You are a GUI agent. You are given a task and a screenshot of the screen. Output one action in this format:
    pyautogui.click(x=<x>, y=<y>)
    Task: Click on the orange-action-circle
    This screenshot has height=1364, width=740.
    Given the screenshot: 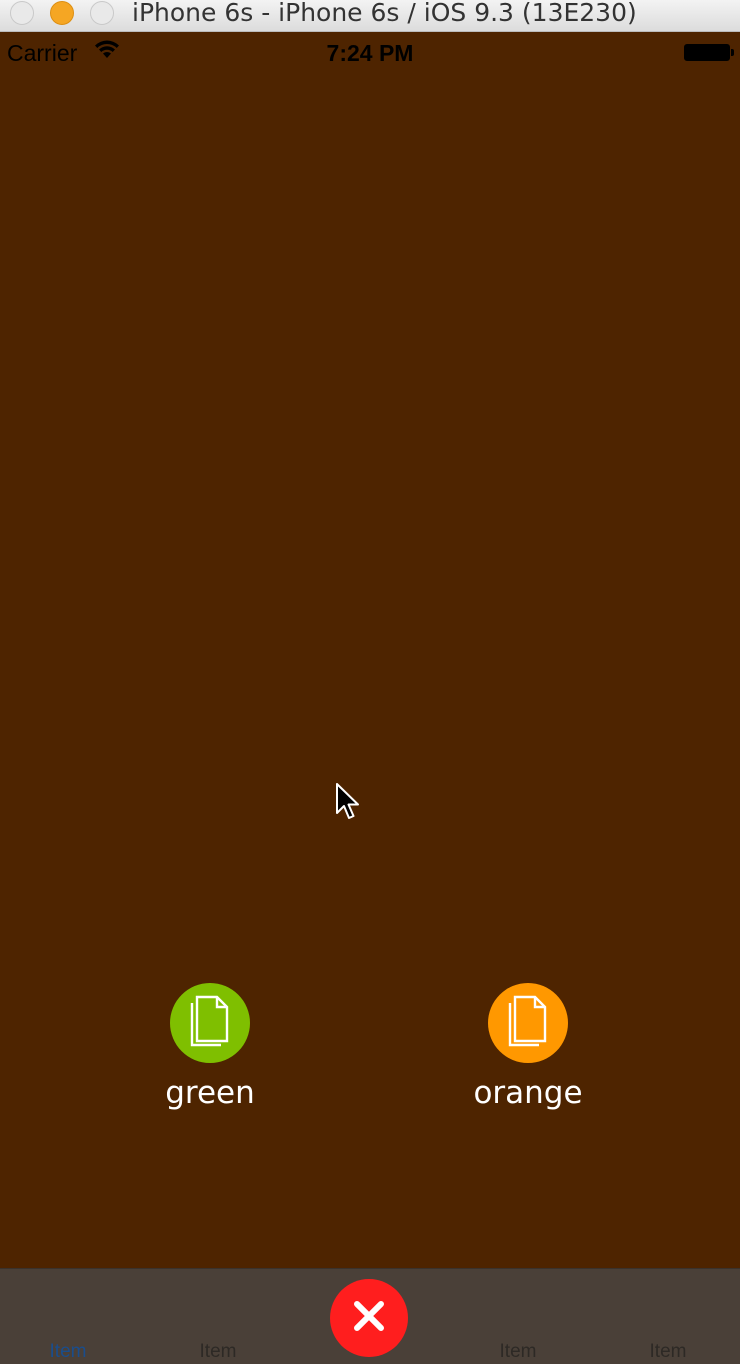 What is the action you would take?
    pyautogui.click(x=528, y=1023)
    